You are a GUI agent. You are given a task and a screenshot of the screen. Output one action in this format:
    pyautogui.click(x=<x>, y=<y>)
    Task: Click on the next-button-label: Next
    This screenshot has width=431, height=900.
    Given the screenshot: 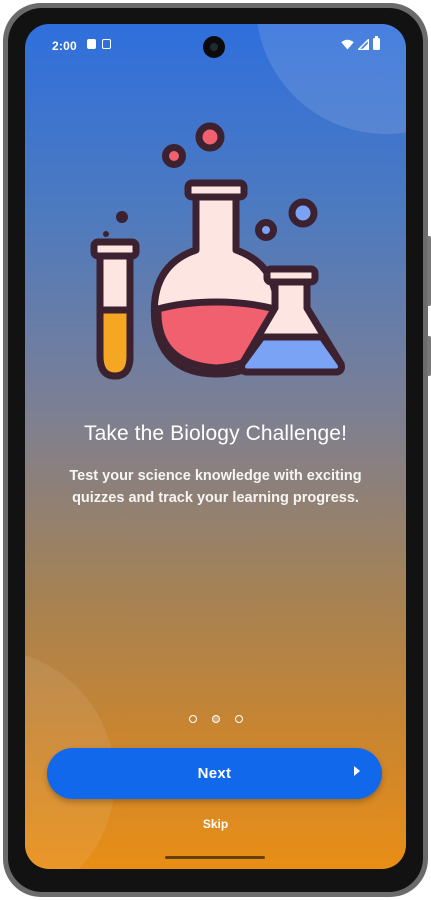 What is the action you would take?
    pyautogui.click(x=214, y=773)
    